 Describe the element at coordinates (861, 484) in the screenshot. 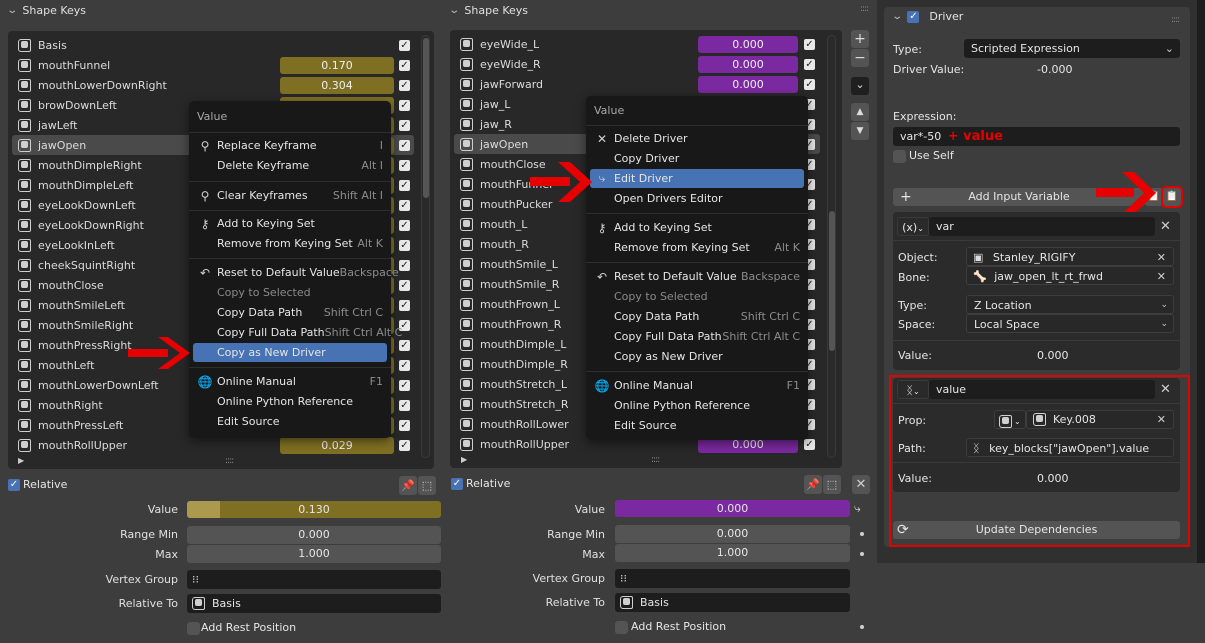

I see `clear-shape-keys-button: ✕` at that location.